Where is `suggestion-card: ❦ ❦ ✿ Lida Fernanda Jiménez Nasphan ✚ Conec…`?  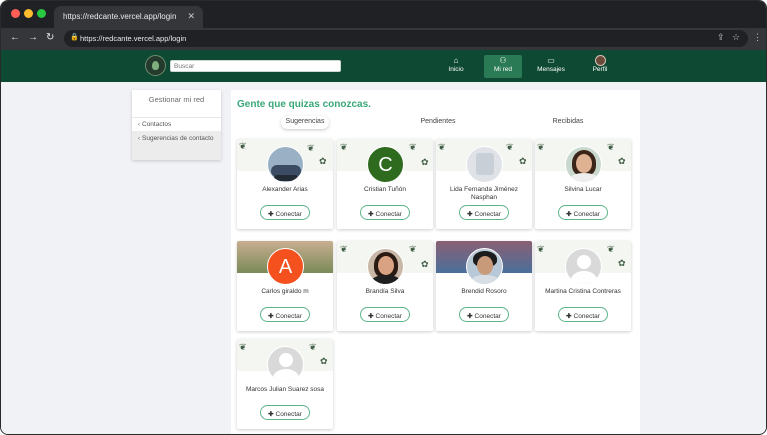
suggestion-card: ❦ ❦ ✿ Lida Fernanda Jiménez Nasphan ✚ Conec… is located at coordinates (484, 184).